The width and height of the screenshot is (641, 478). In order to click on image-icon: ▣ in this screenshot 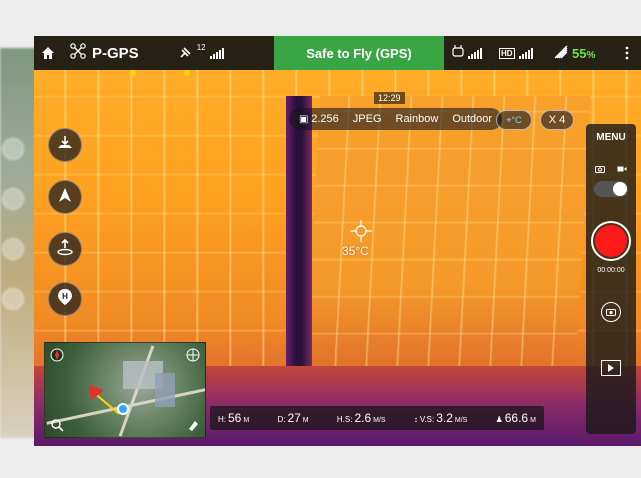, I will do `click(305, 119)`.